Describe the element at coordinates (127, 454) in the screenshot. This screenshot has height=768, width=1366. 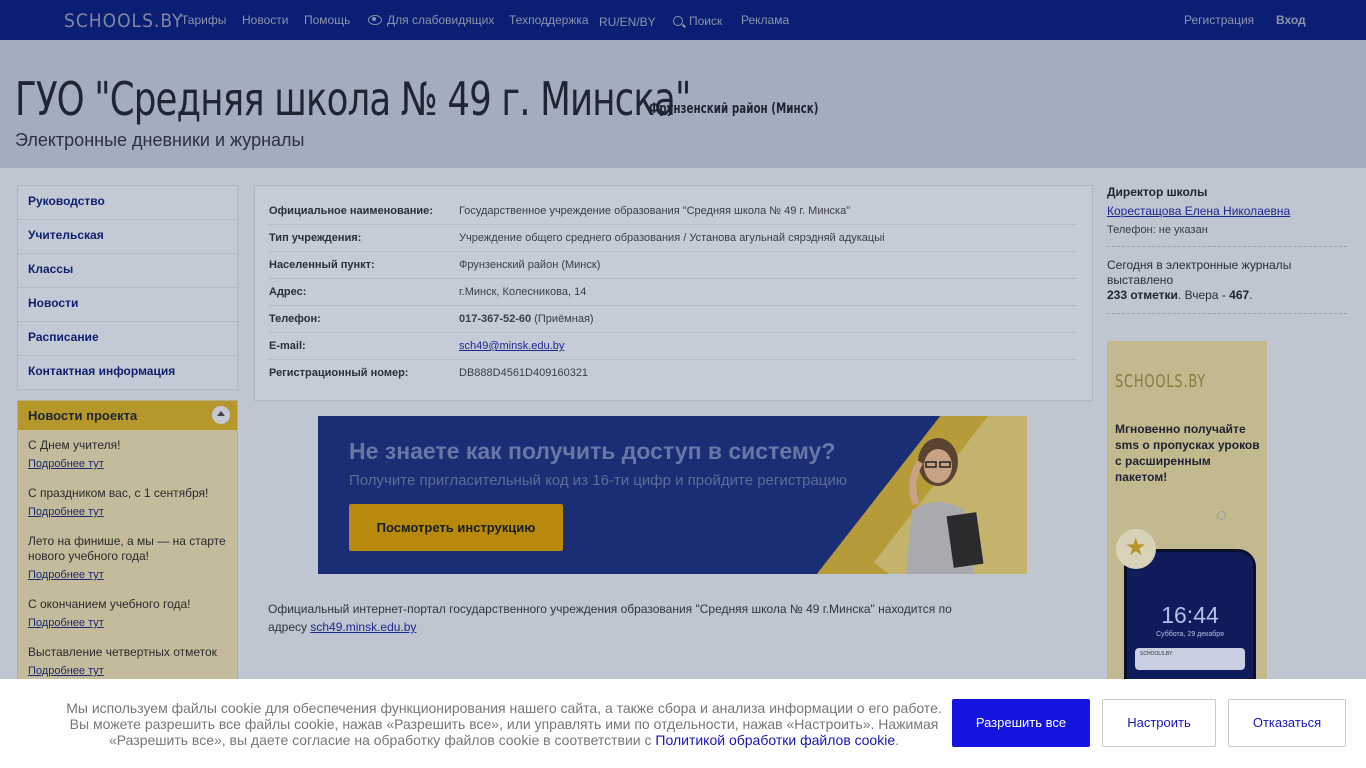
I see `news-item: С Днем учителя! Подробнее тут` at that location.